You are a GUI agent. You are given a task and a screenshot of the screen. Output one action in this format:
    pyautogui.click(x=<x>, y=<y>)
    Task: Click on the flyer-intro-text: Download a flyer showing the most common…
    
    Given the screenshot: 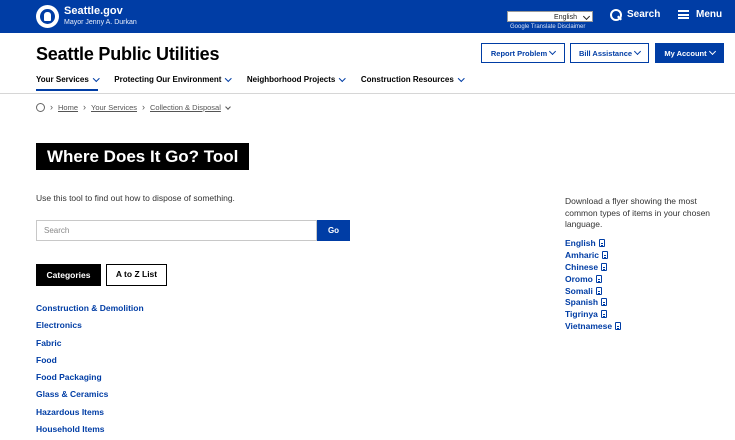 What is the action you would take?
    pyautogui.click(x=638, y=212)
    